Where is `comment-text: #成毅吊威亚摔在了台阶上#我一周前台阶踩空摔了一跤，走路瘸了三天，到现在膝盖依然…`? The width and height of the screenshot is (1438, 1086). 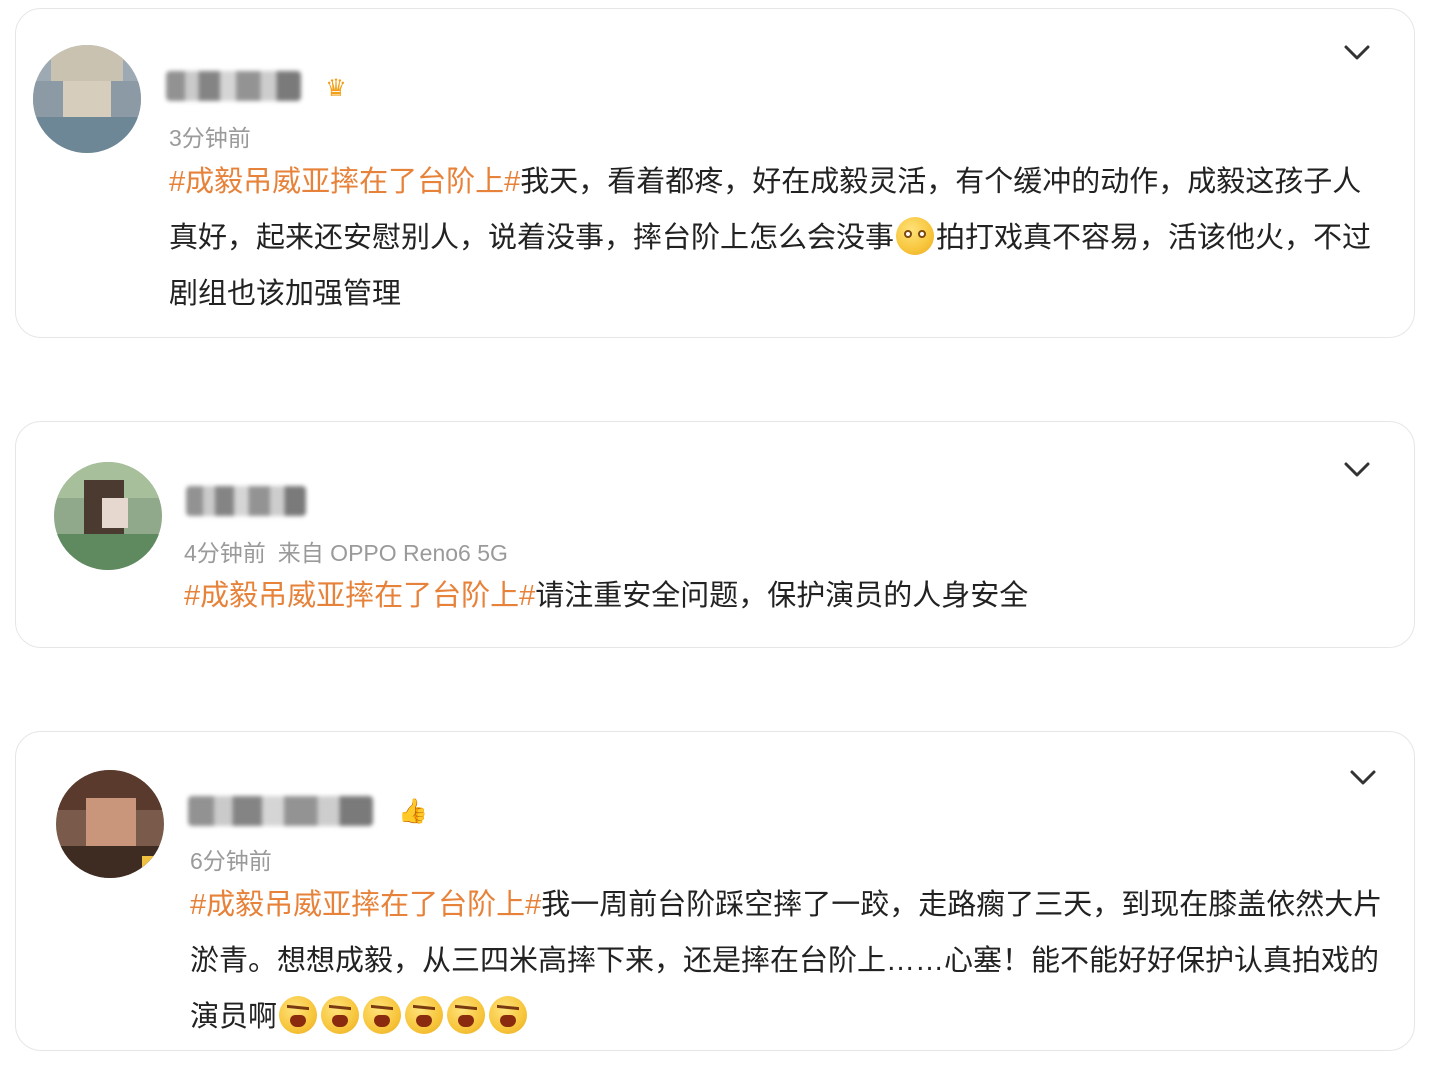
comment-text: #成毅吊威亚摔在了台阶上#我一周前台阶踩空摔了一跤，走路瘸了三天，到现在膝盖依然… is located at coordinates (790, 961).